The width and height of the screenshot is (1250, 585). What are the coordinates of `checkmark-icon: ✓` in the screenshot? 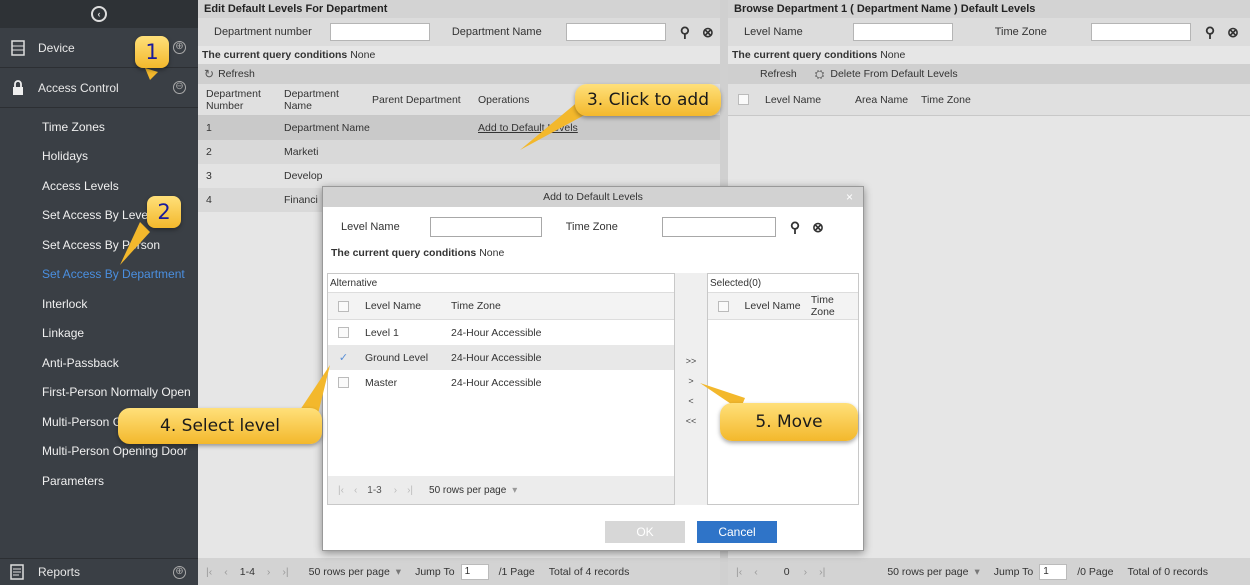 It's located at (343, 358).